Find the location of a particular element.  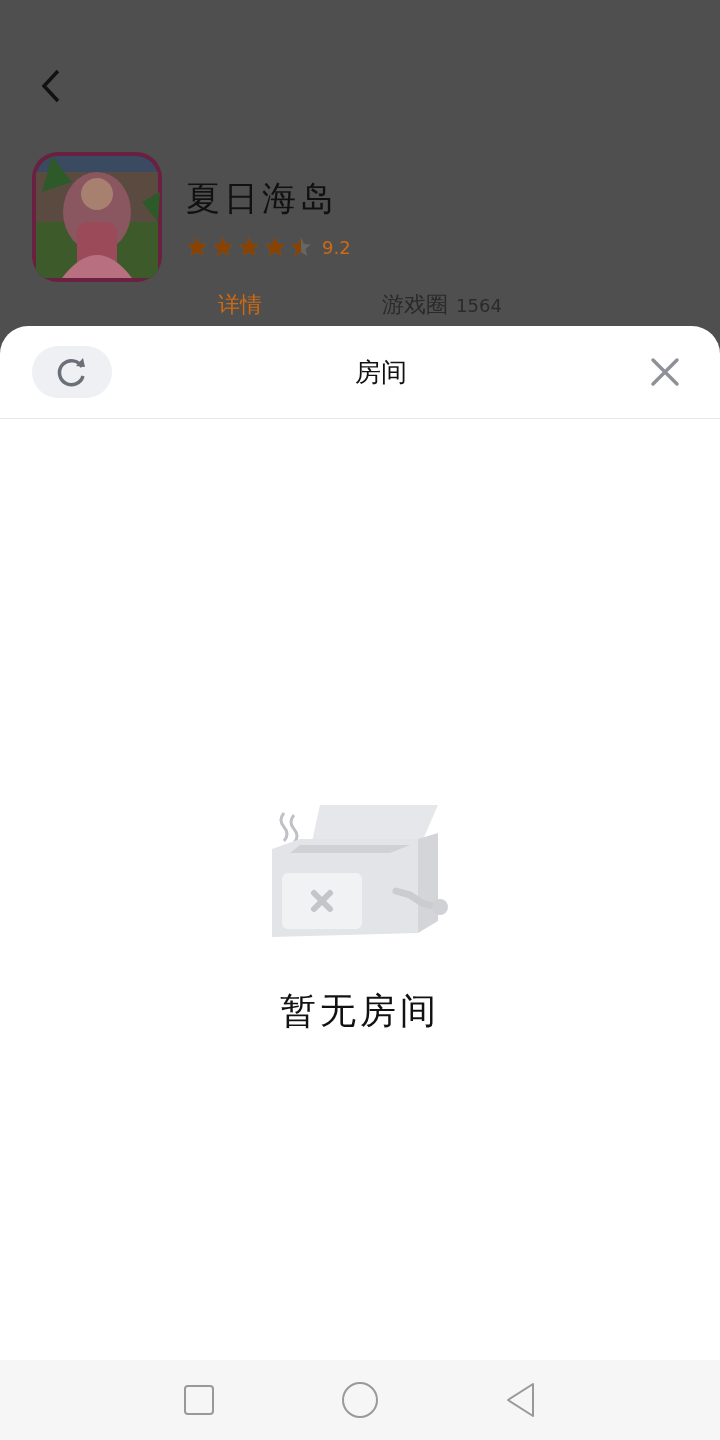

tab: 详情 is located at coordinates (240, 305).